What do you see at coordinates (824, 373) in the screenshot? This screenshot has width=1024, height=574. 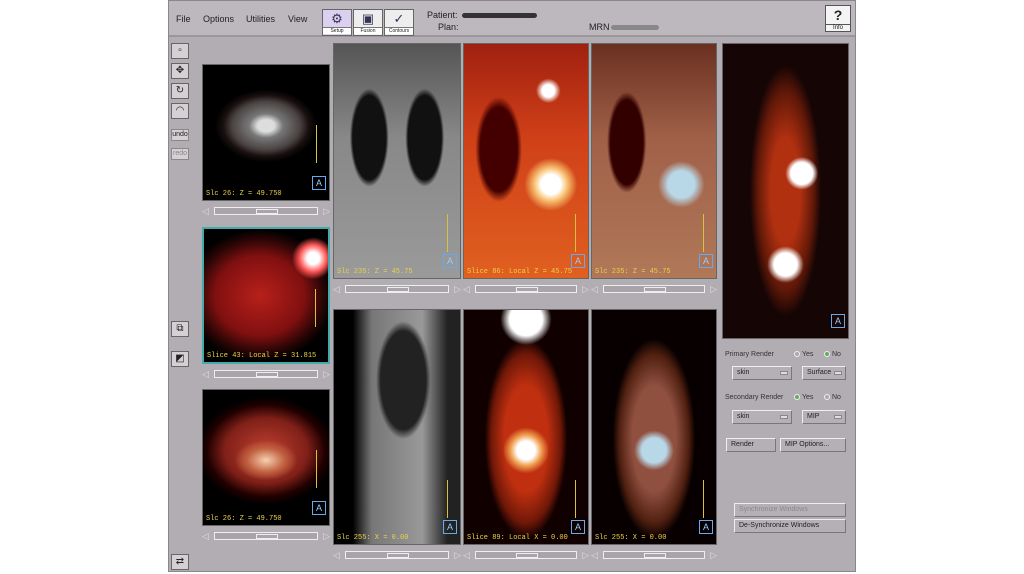 I see `primary-mode-select: Surface` at bounding box center [824, 373].